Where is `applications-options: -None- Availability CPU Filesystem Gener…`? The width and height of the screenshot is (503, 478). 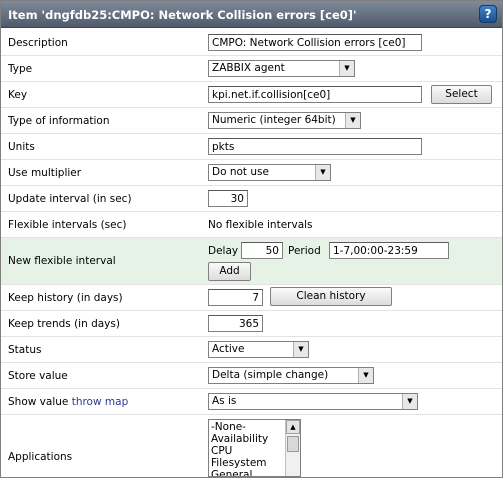
applications-options: -None- Availability CPU Filesystem Gener… is located at coordinates (239, 448).